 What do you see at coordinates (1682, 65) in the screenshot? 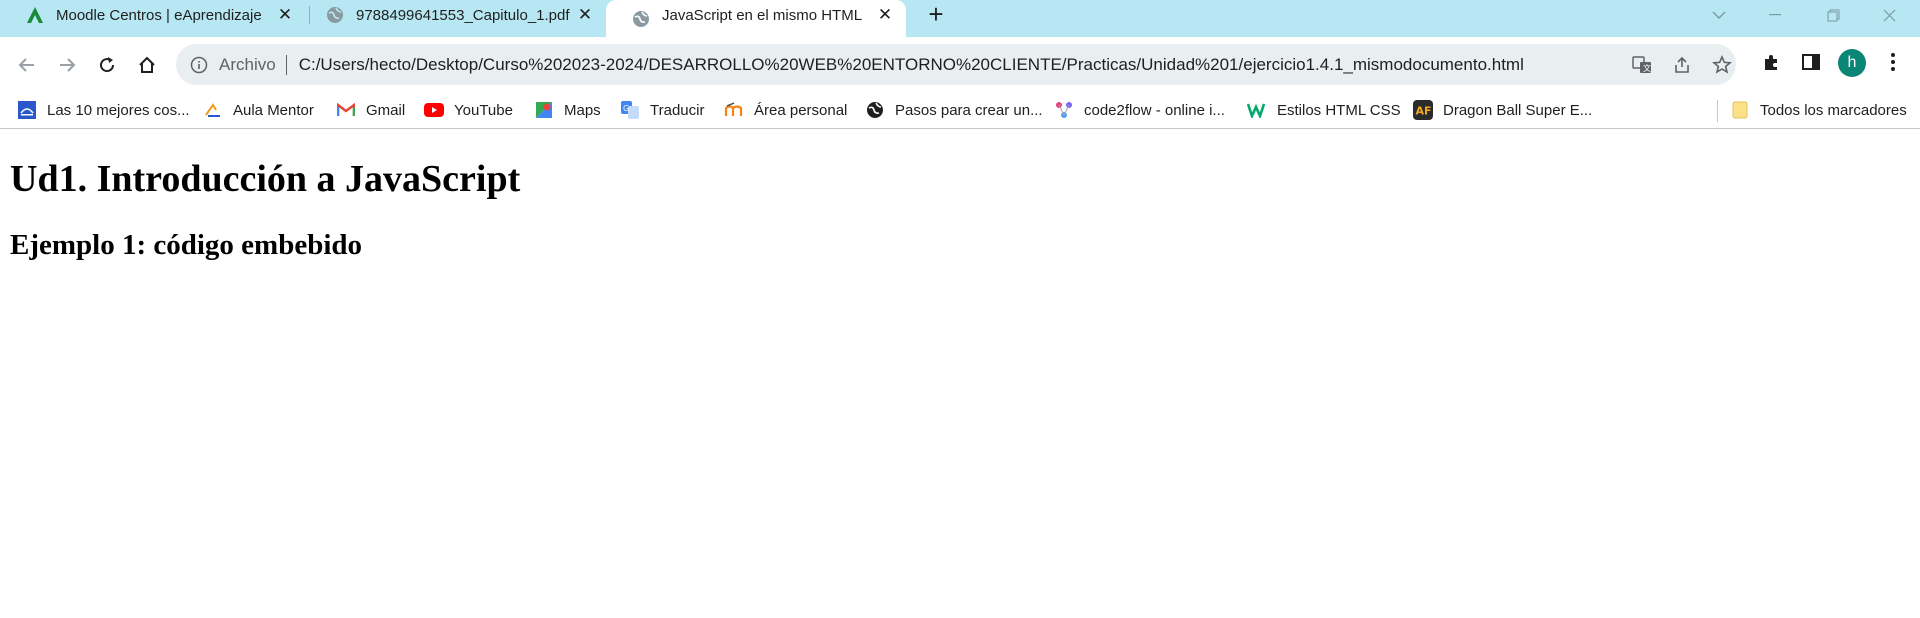
I see `share-icon` at bounding box center [1682, 65].